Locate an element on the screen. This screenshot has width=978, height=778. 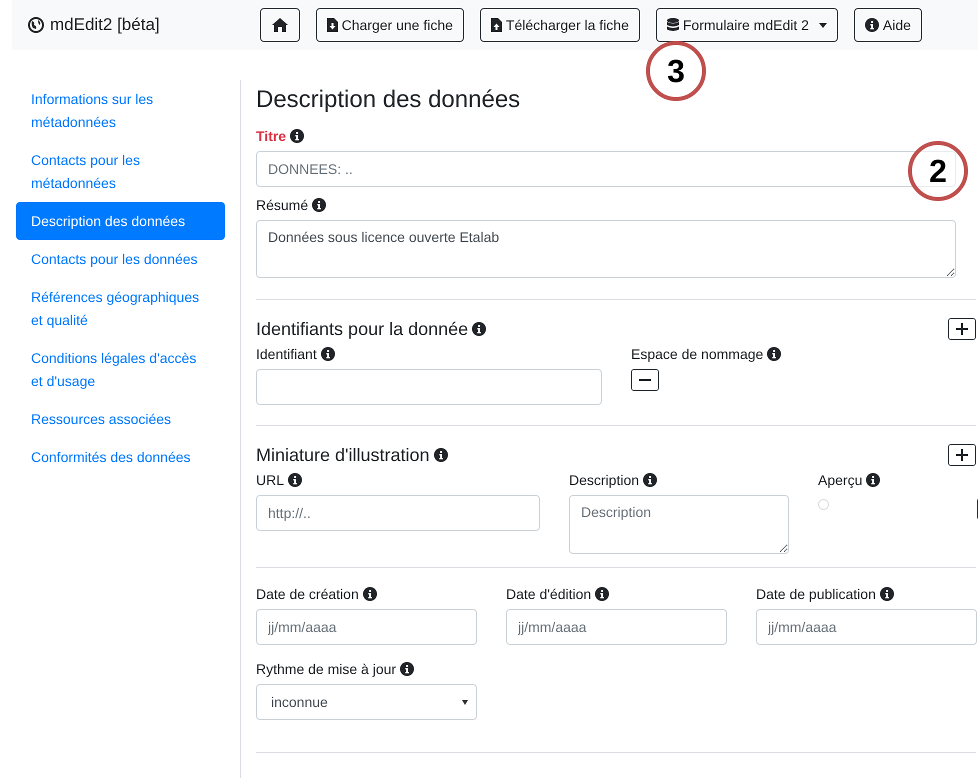
page-heading: Description des données is located at coordinates (389, 100).